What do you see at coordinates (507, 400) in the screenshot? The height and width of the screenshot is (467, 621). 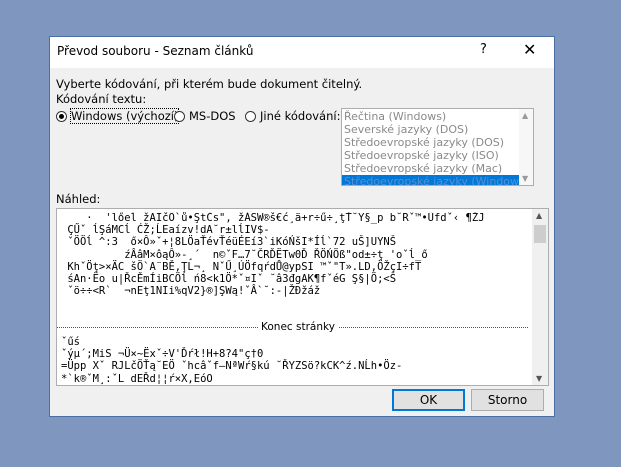 I see `cancel-button: Storno` at bounding box center [507, 400].